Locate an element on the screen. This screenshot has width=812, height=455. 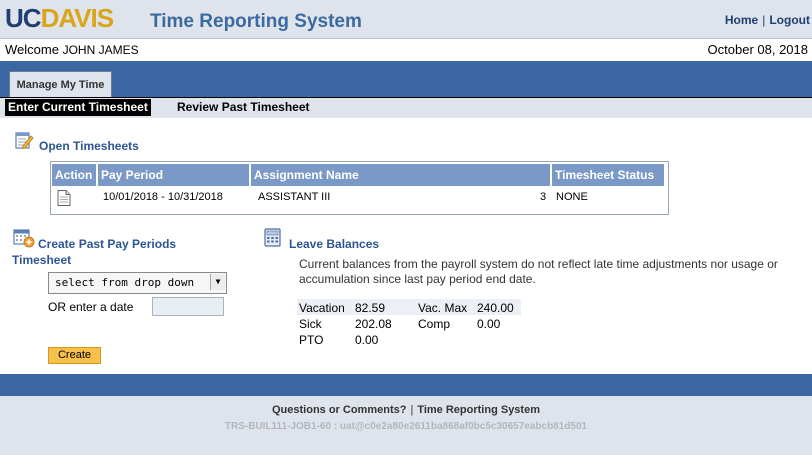
pay-period-cell: 10/01/2018 - 10/31/2018 is located at coordinates (163, 197).